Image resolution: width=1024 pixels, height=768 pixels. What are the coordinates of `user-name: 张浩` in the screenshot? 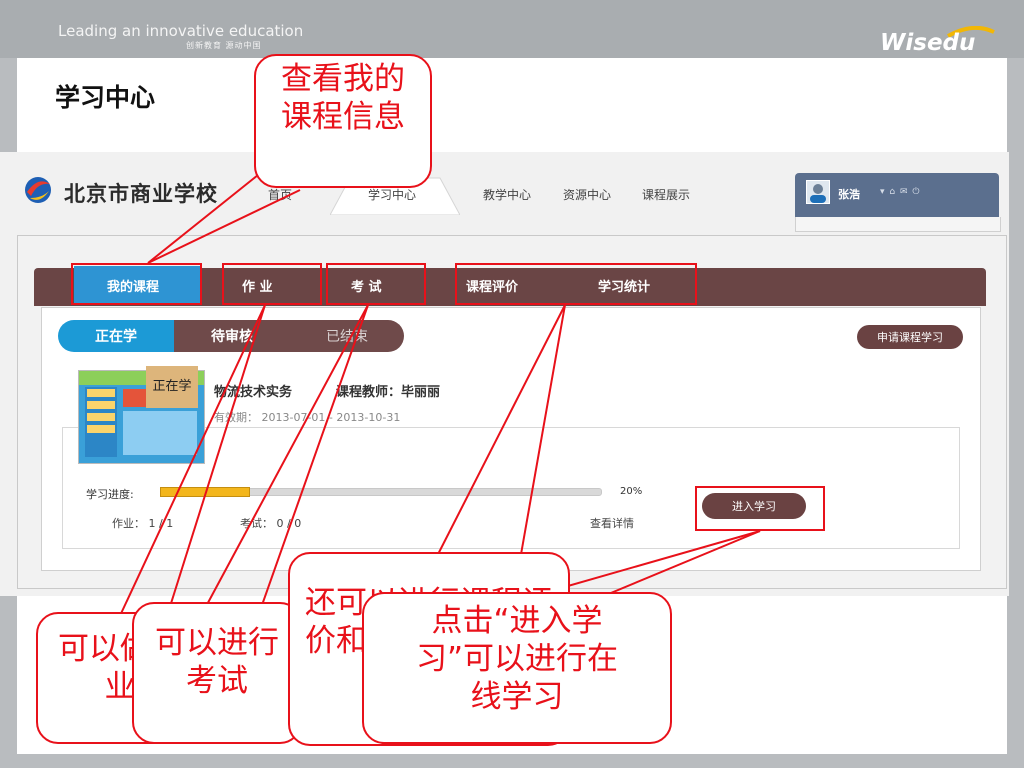 It's located at (849, 194).